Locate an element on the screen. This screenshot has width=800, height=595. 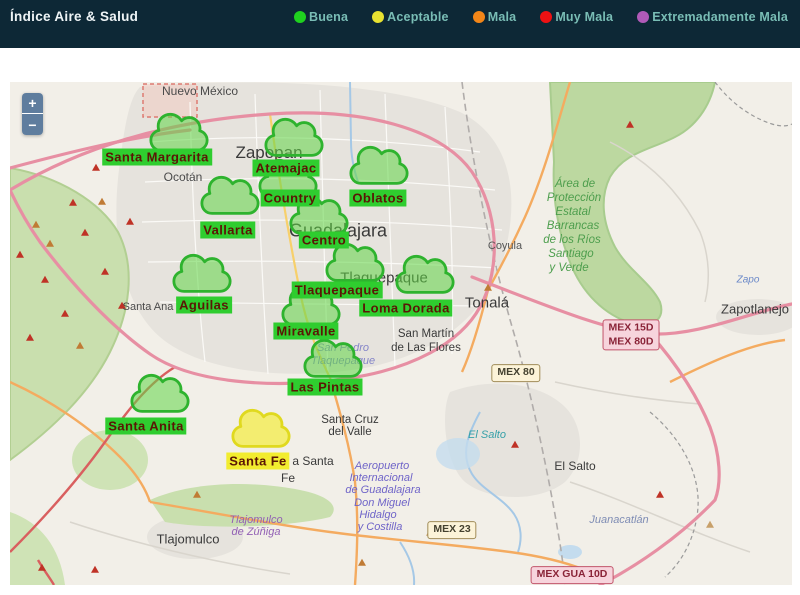
aqi-station-label: Aguilas is located at coordinates (204, 305).